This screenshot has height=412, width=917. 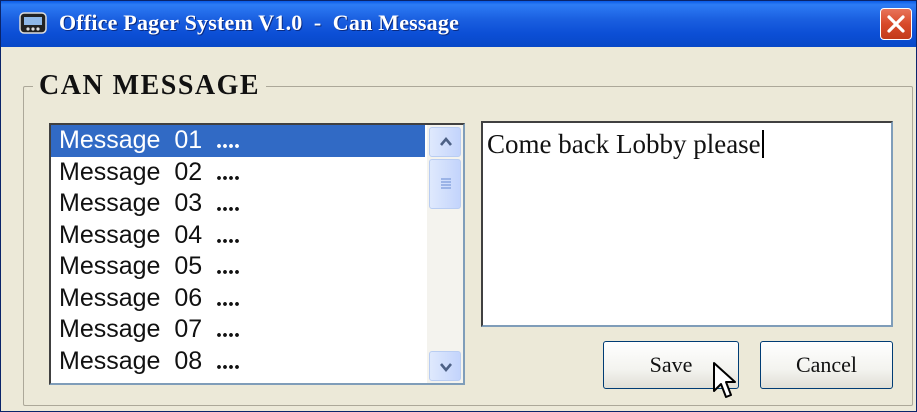 What do you see at coordinates (624, 144) in the screenshot?
I see `message-text: Come back Lobby please` at bounding box center [624, 144].